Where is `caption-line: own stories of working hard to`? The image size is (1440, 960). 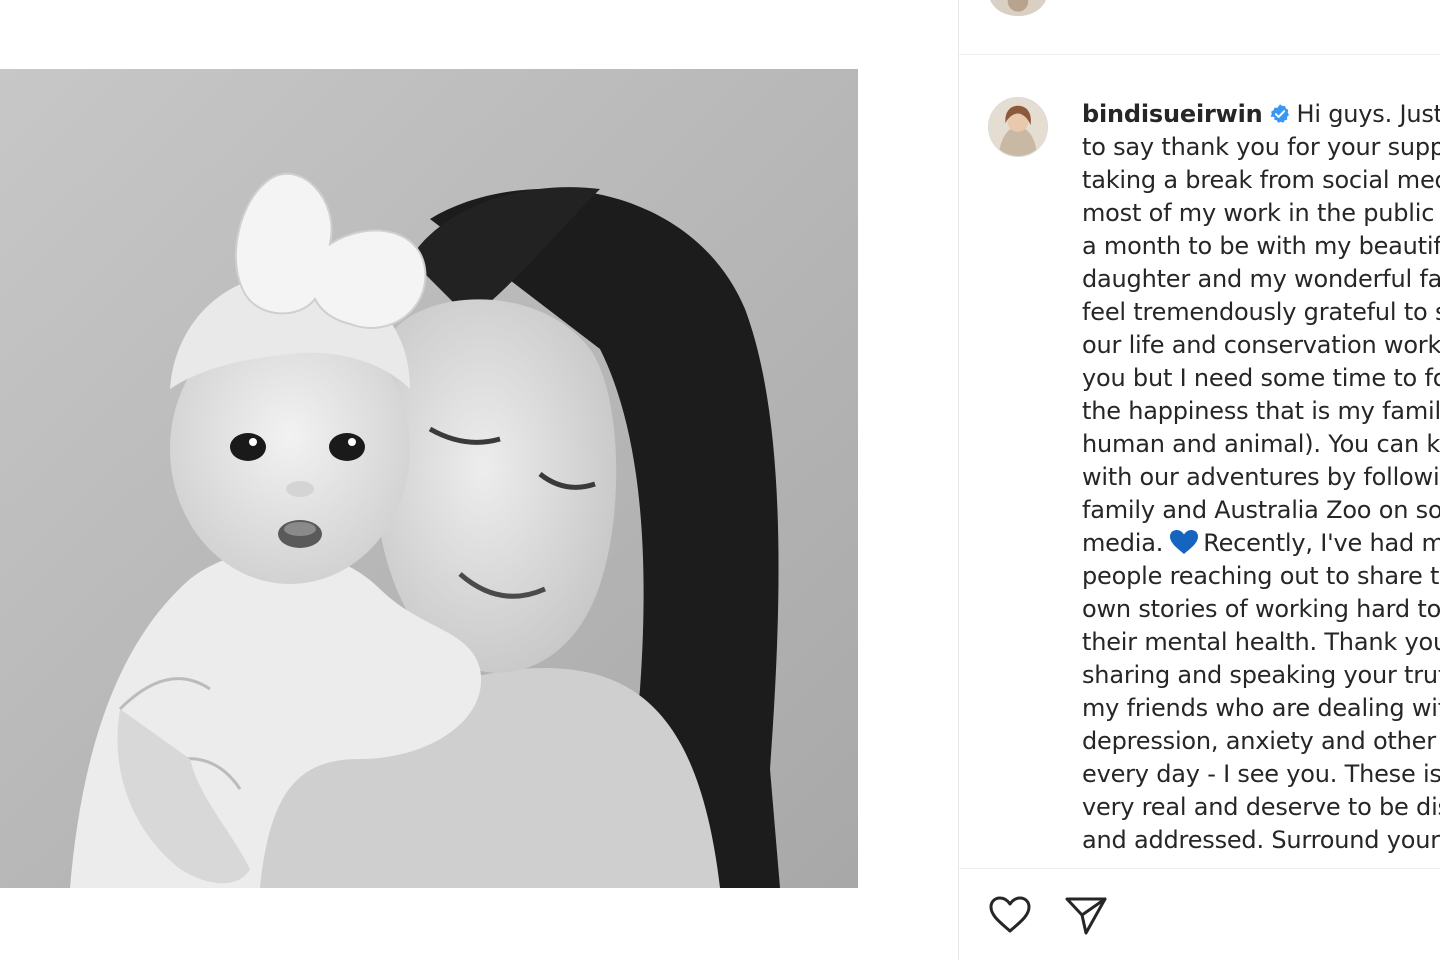
caption-line: own stories of working hard to is located at coordinates (1261, 609).